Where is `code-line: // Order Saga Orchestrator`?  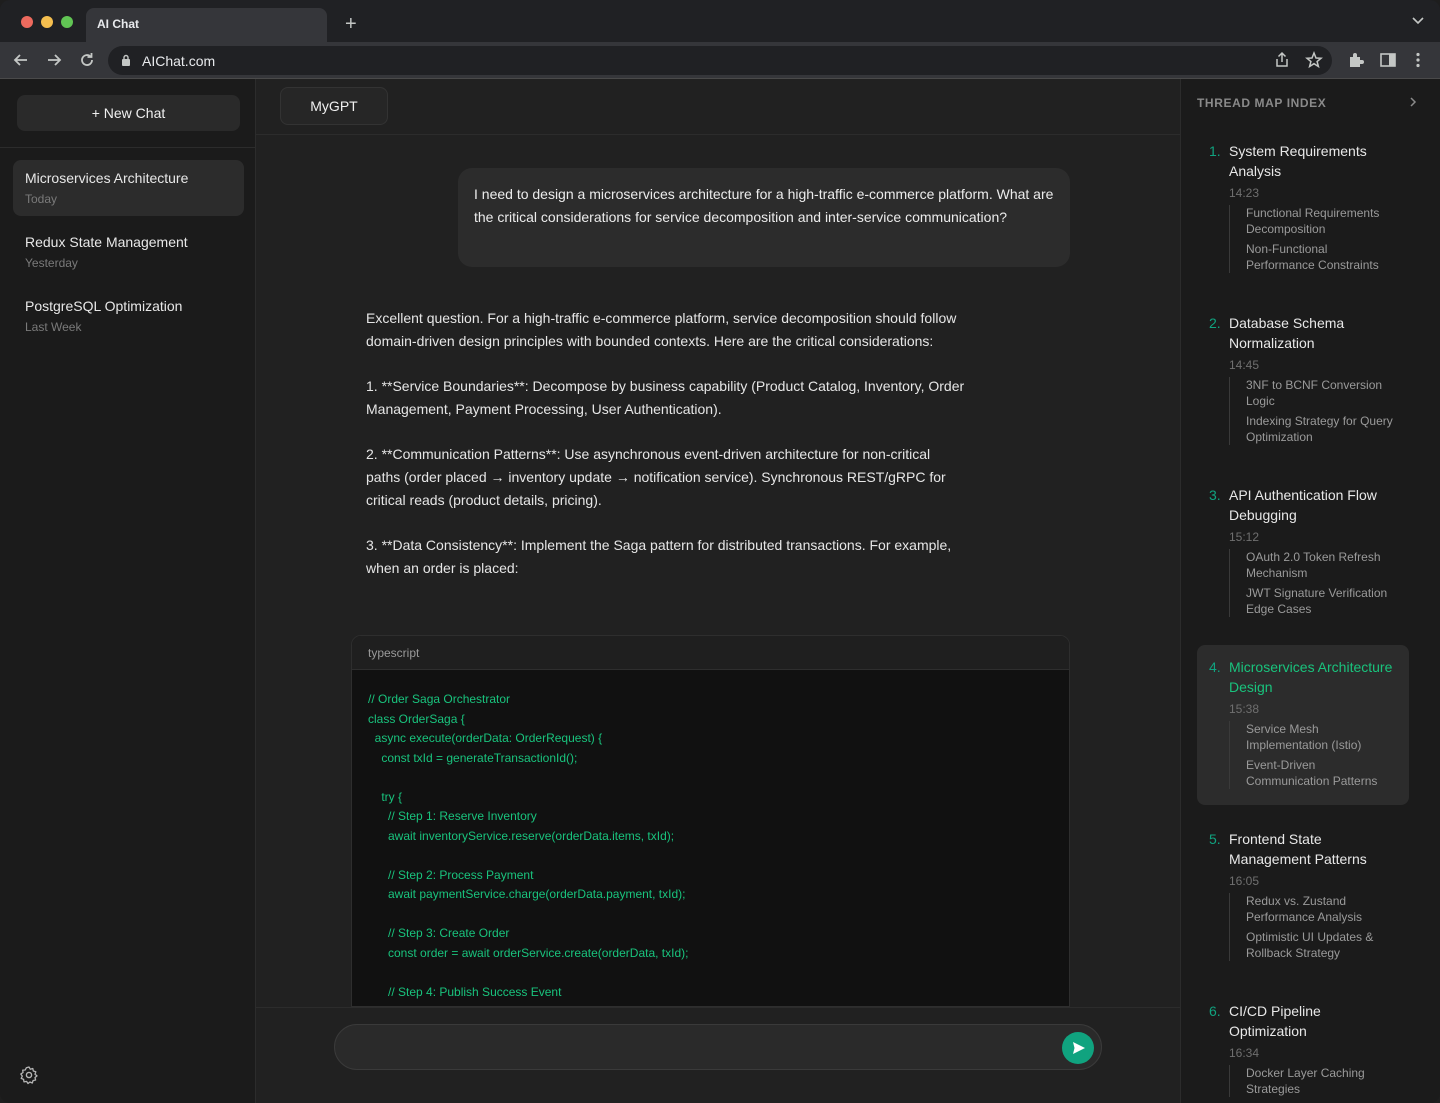
code-line: // Order Saga Orchestrator is located at coordinates (439, 699).